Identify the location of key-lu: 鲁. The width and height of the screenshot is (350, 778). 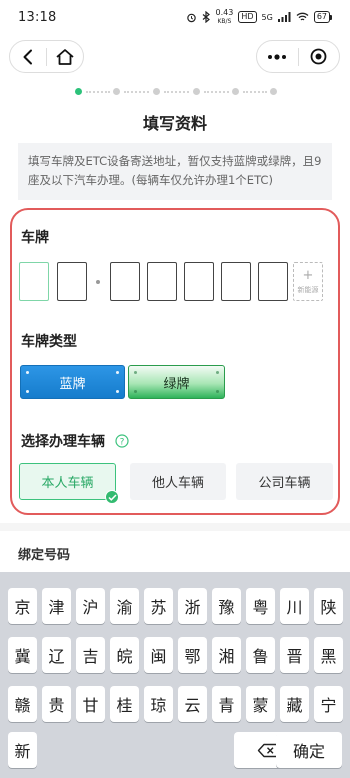
(260, 655).